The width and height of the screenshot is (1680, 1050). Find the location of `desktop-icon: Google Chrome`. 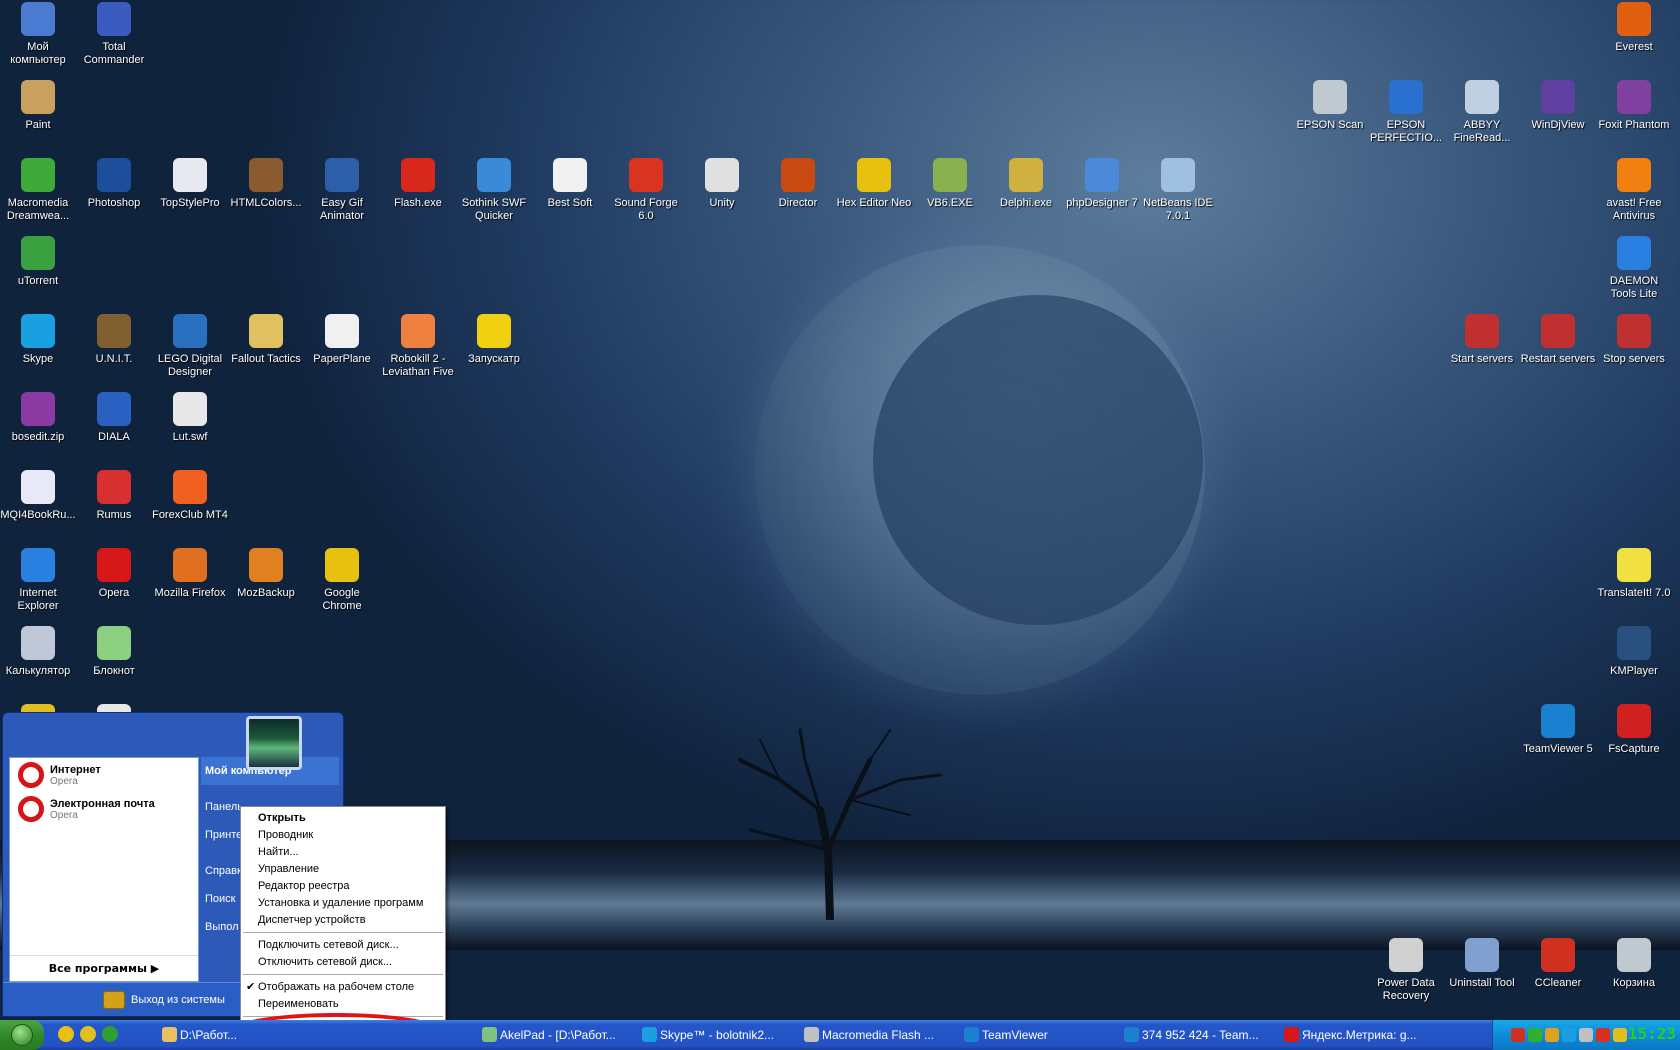

desktop-icon: Google Chrome is located at coordinates (342, 580).